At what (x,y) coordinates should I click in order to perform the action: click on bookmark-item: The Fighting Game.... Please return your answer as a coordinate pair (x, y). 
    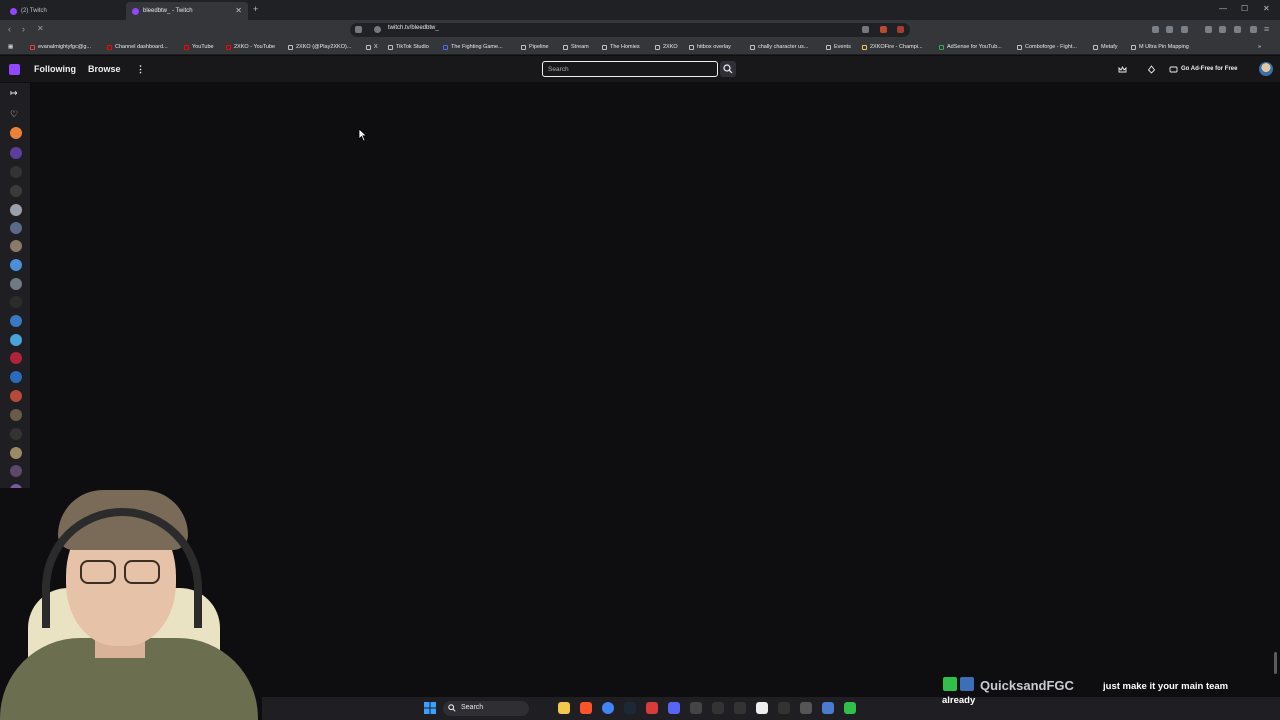
    Looking at the image, I should click on (473, 47).